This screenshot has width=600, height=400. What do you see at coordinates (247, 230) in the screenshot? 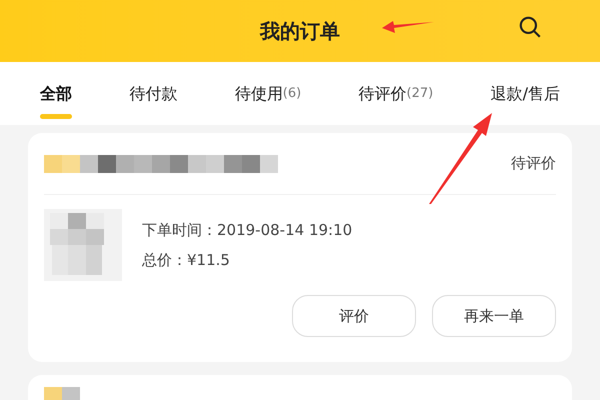
I see `order-time: 下单时间：2019-08-14 19:10` at bounding box center [247, 230].